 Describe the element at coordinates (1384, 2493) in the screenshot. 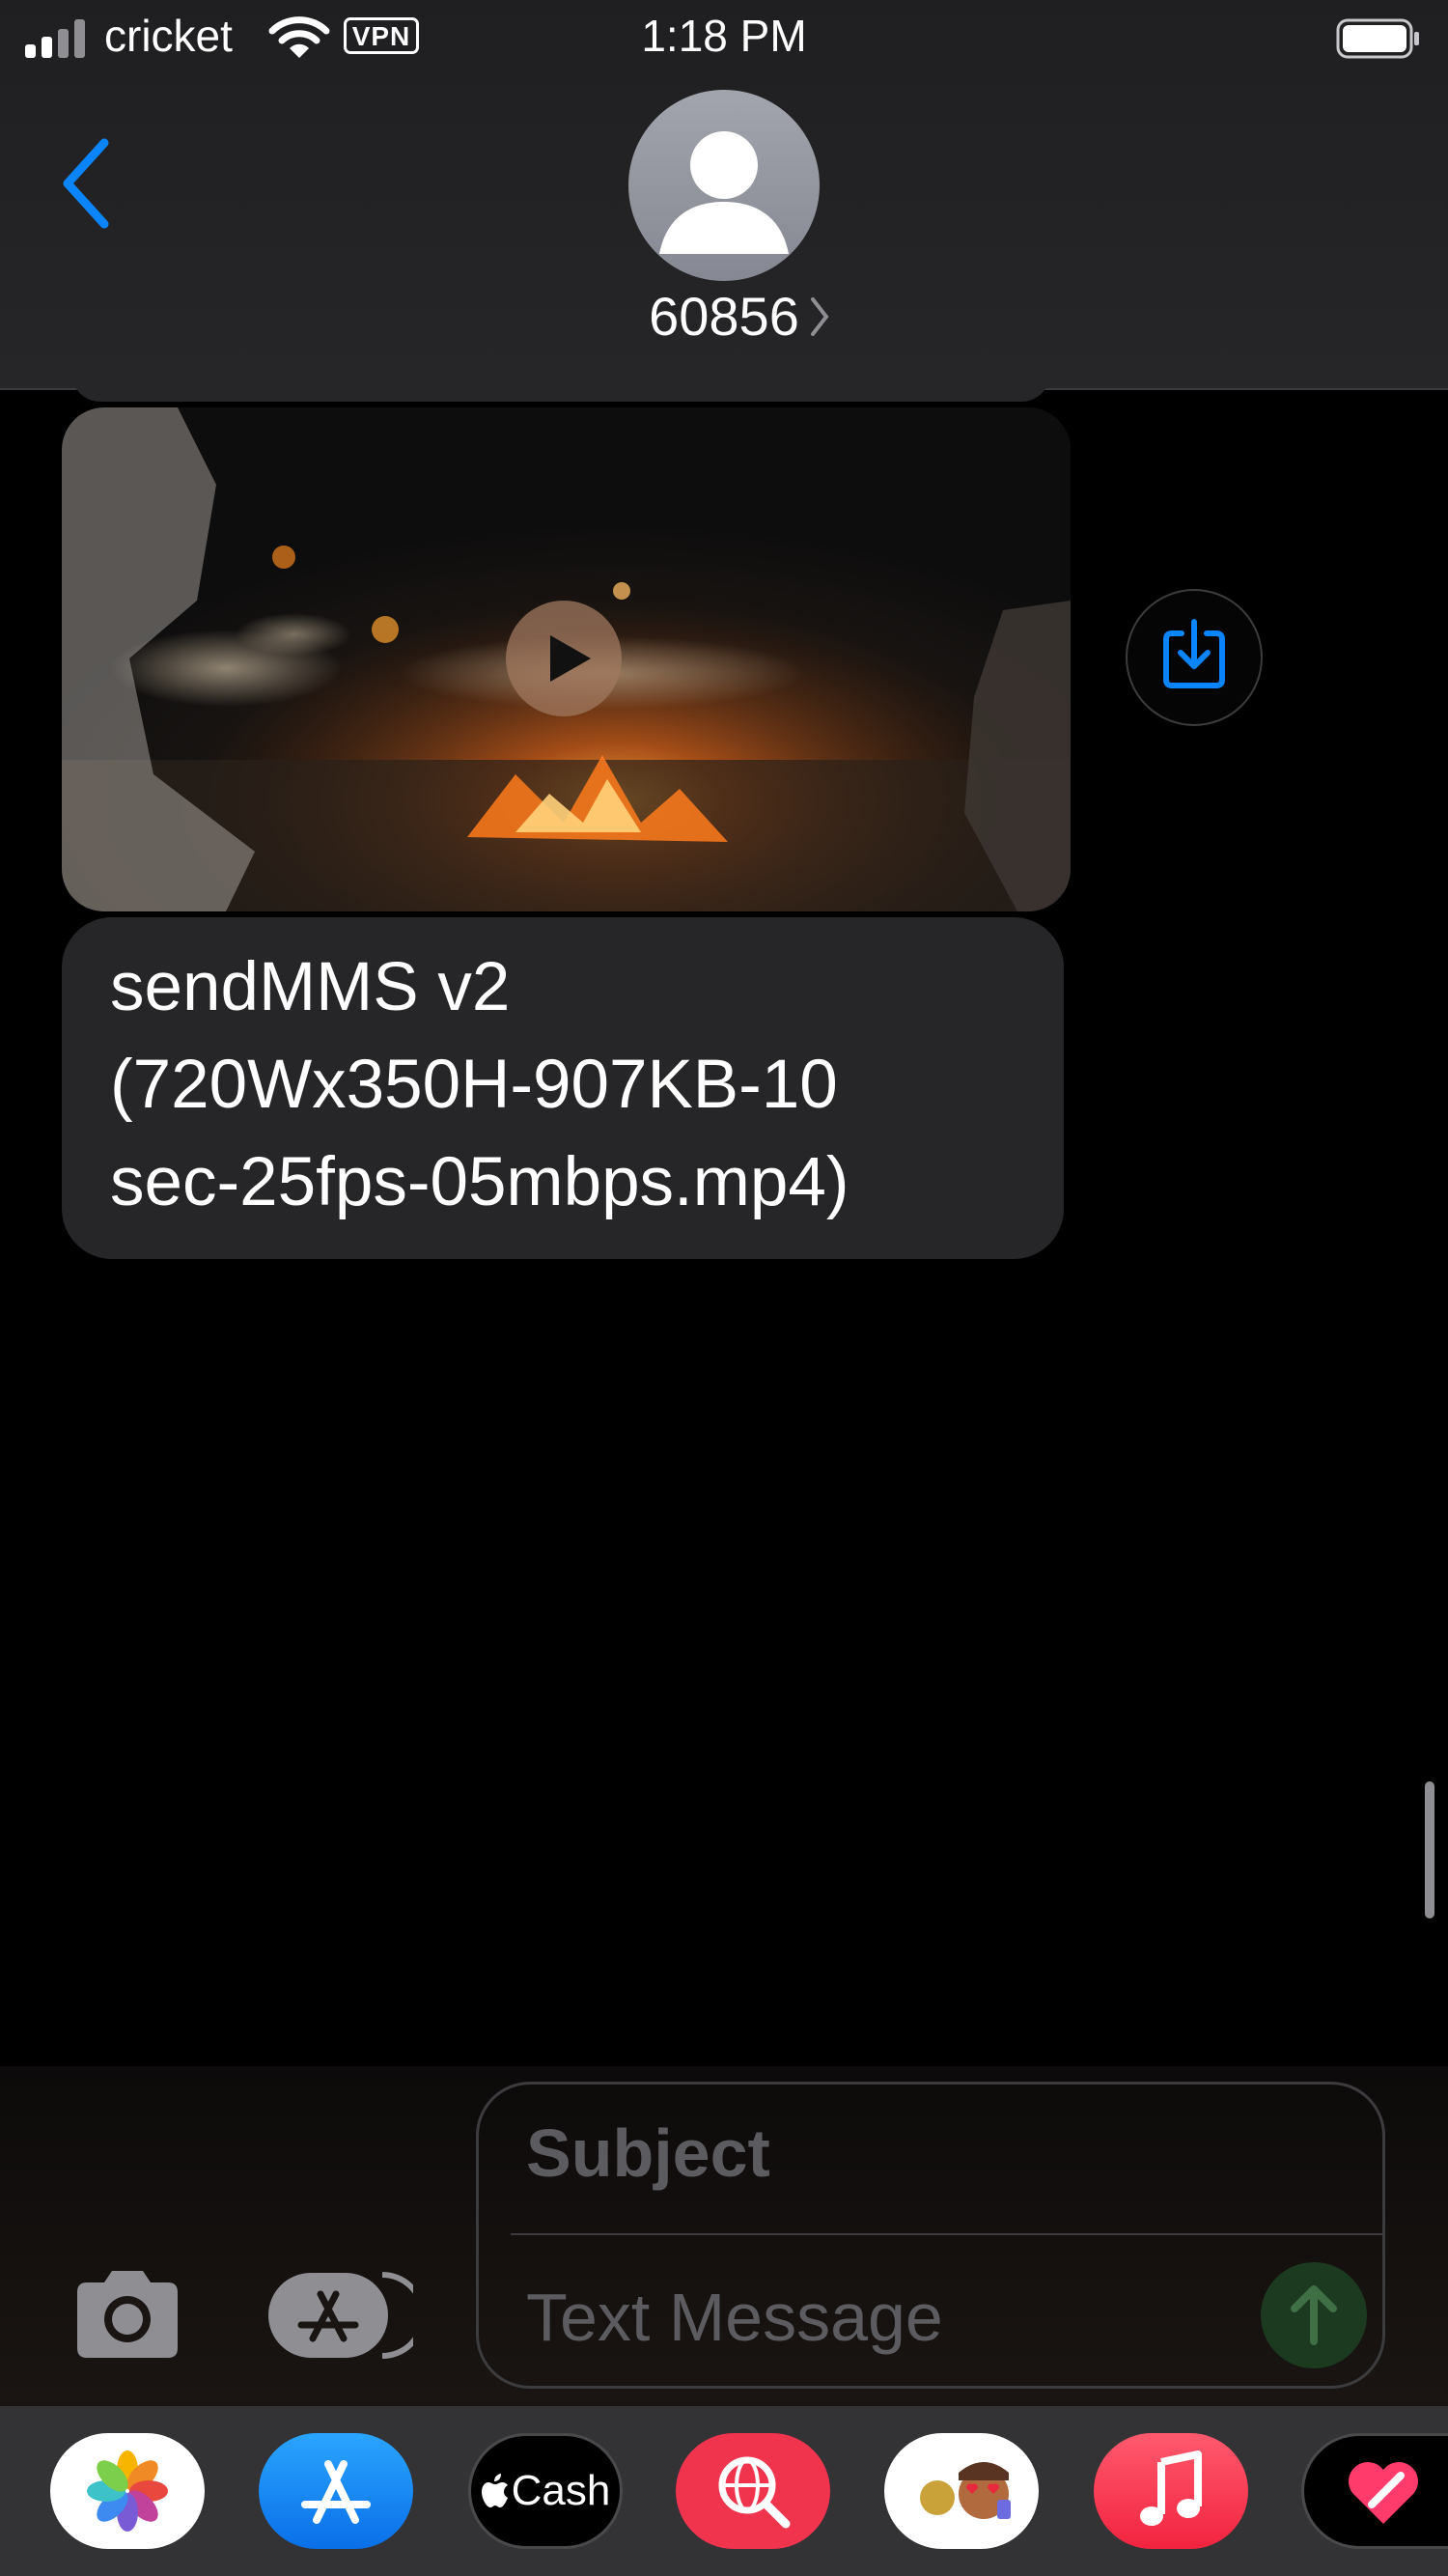

I see `heart-icon` at that location.